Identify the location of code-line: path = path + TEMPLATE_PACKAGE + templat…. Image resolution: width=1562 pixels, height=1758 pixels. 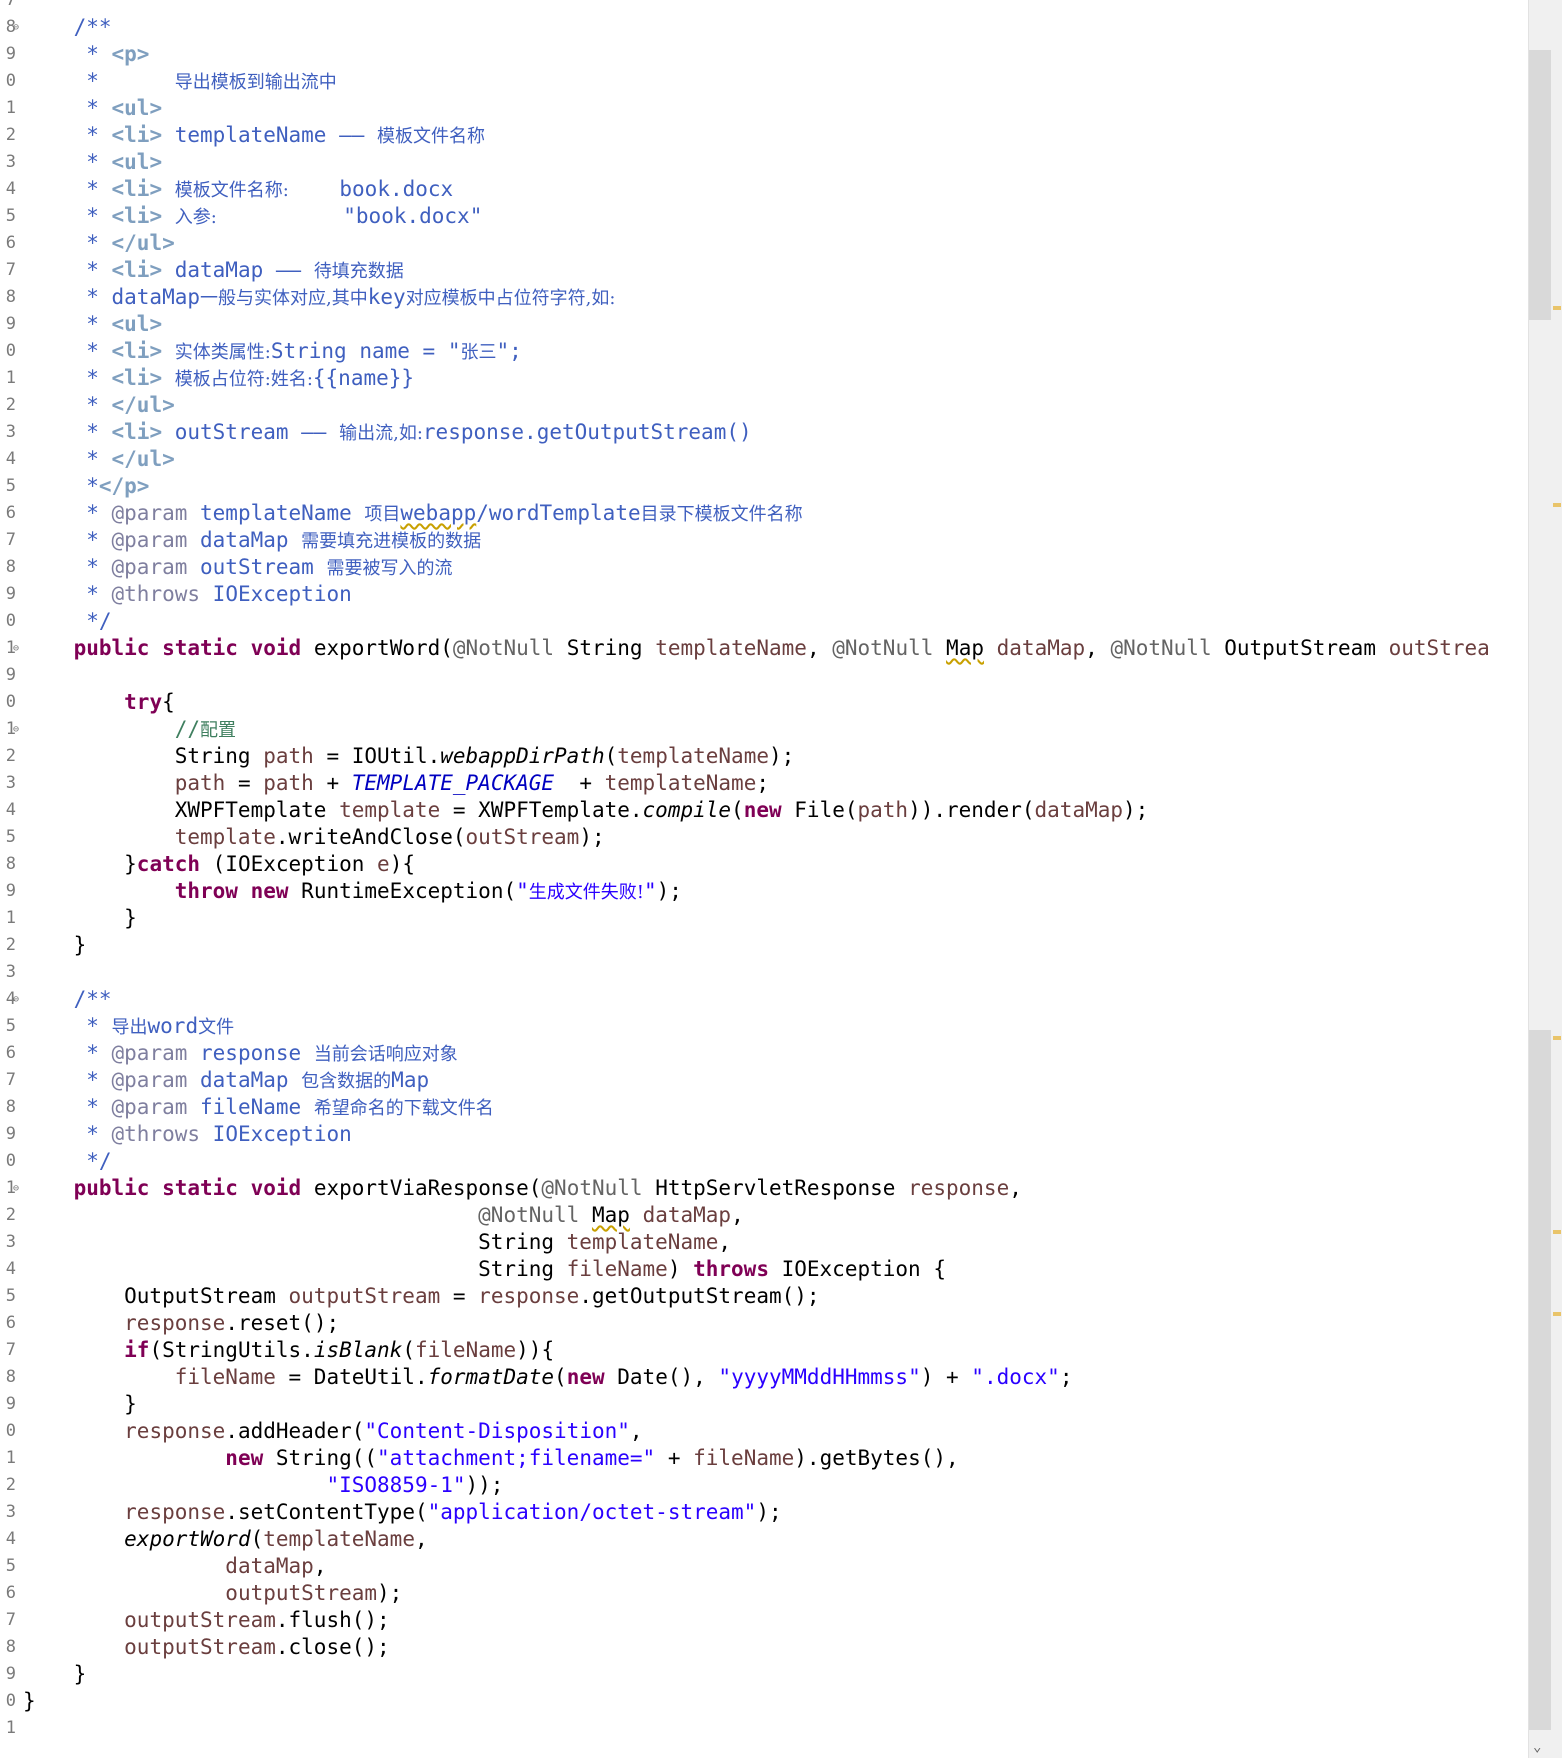
(396, 783).